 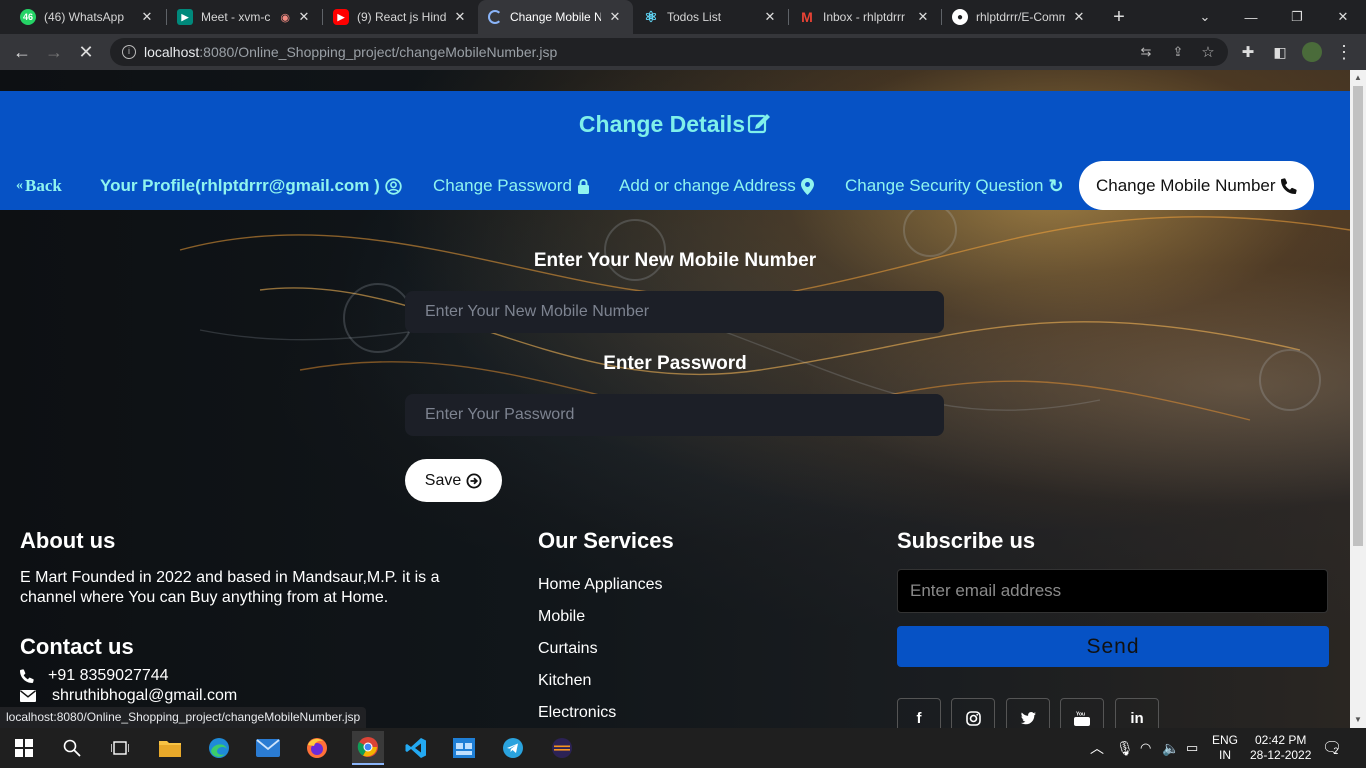 What do you see at coordinates (400, 17) in the screenshot?
I see `tab-youtube: ▶ (9) React js Hindi ✕` at bounding box center [400, 17].